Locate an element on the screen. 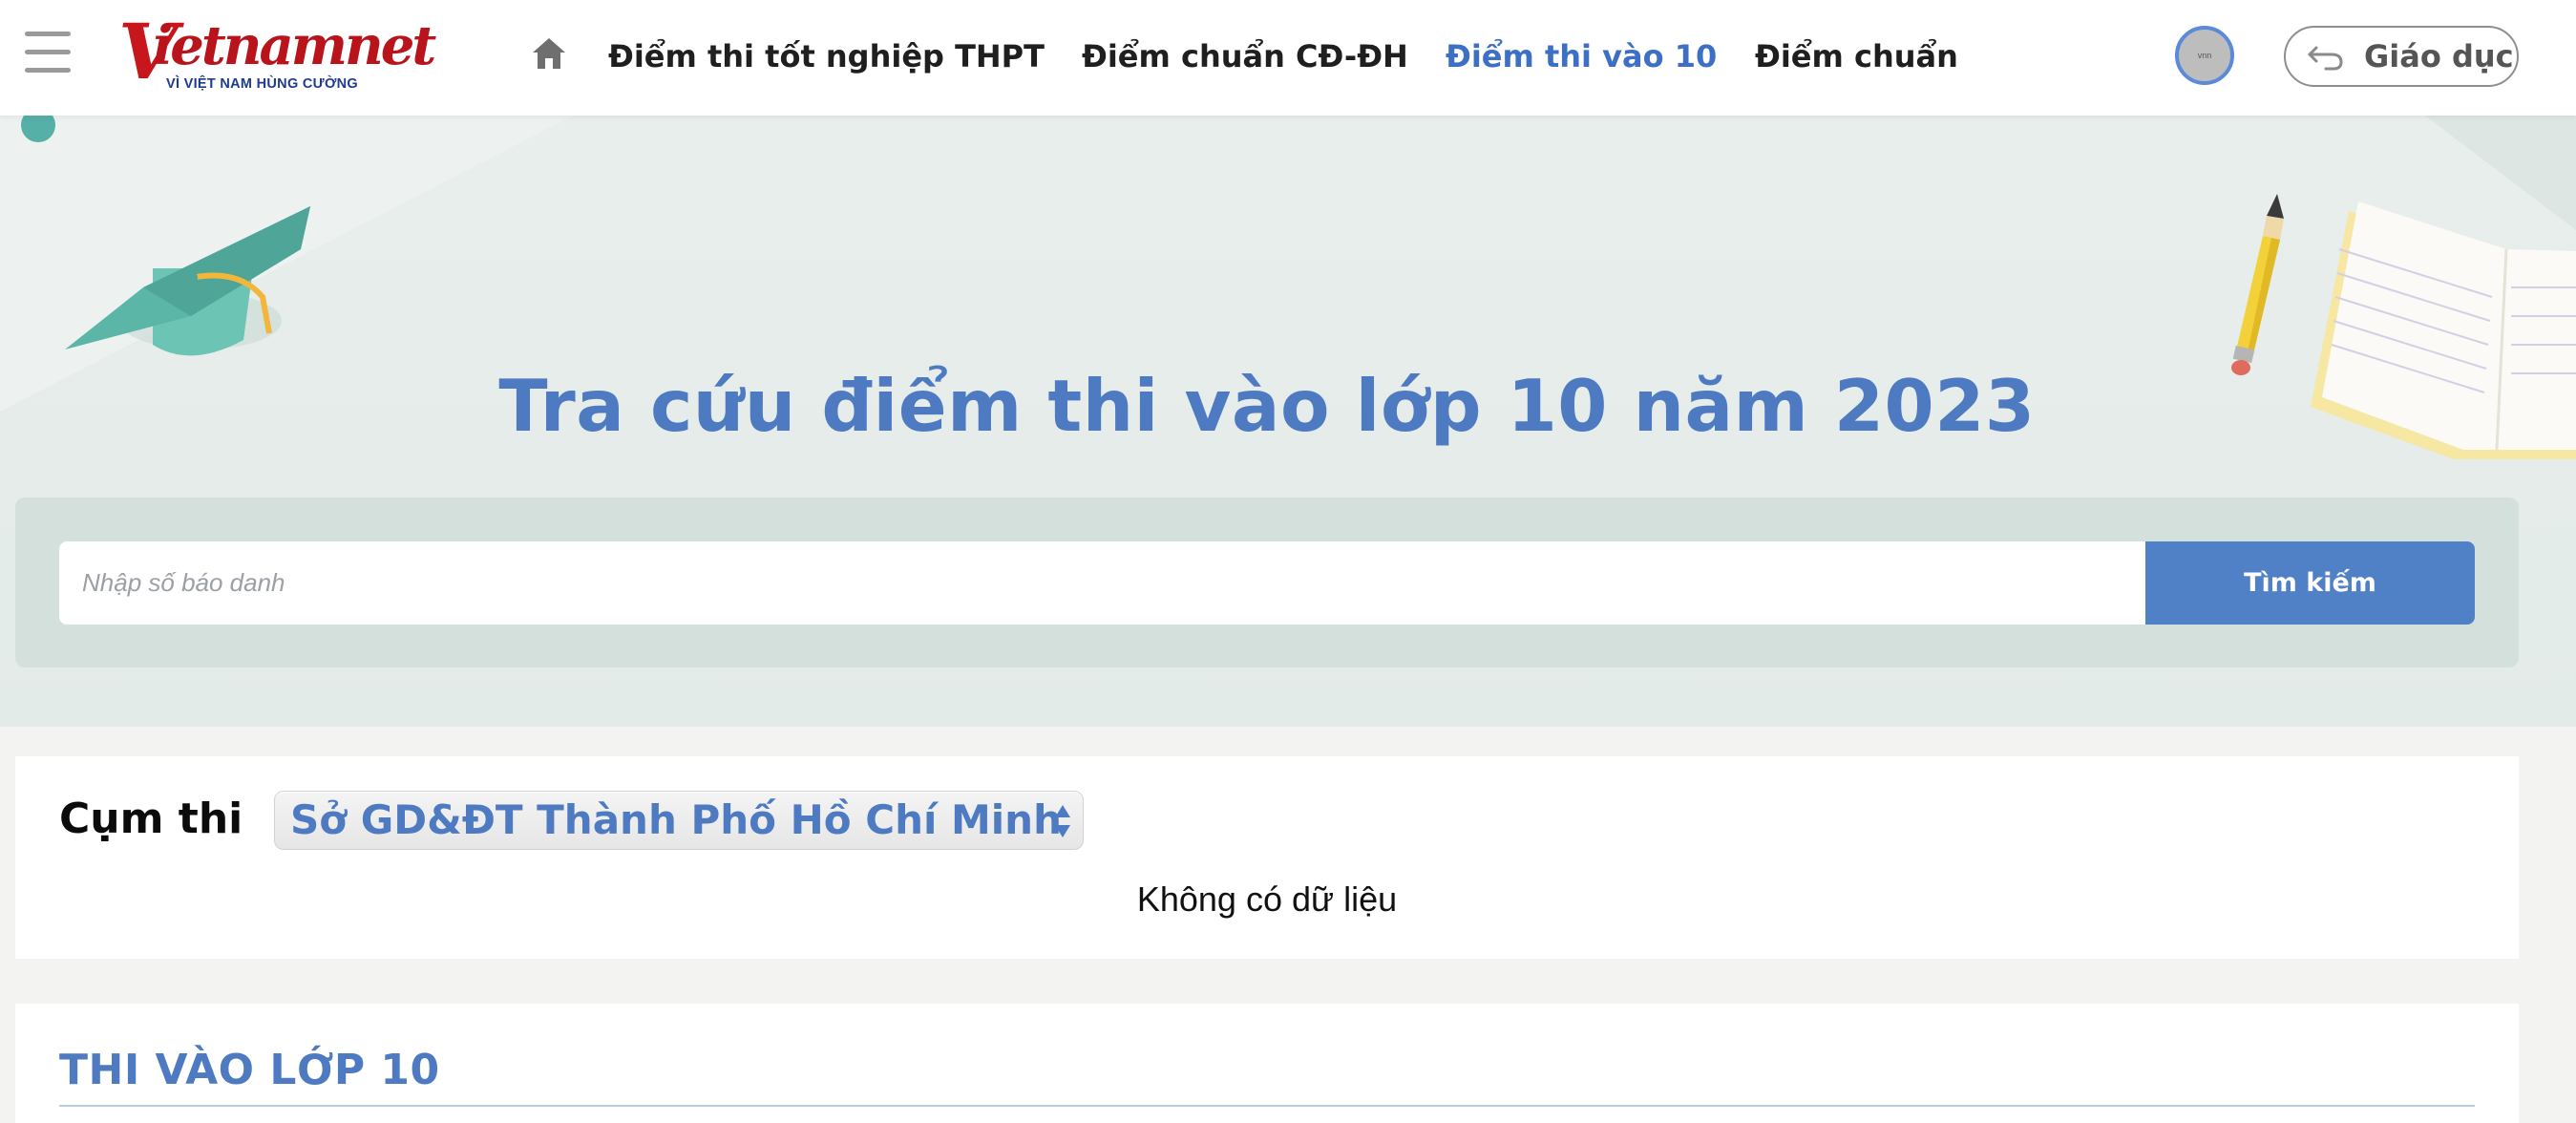 Image resolution: width=2576 pixels, height=1123 pixels. home-icon is located at coordinates (549, 55).